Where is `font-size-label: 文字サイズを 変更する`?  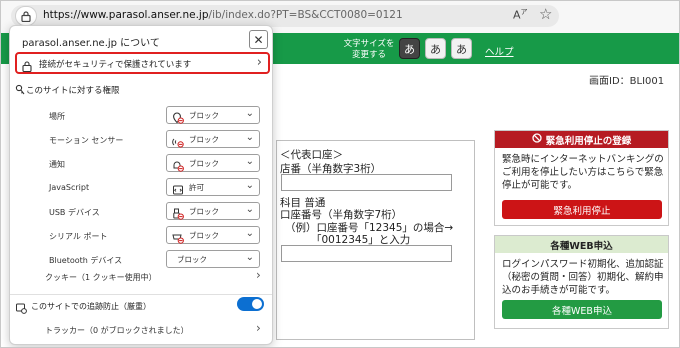 font-size-label: 文字サイズを 変更する is located at coordinates (369, 49).